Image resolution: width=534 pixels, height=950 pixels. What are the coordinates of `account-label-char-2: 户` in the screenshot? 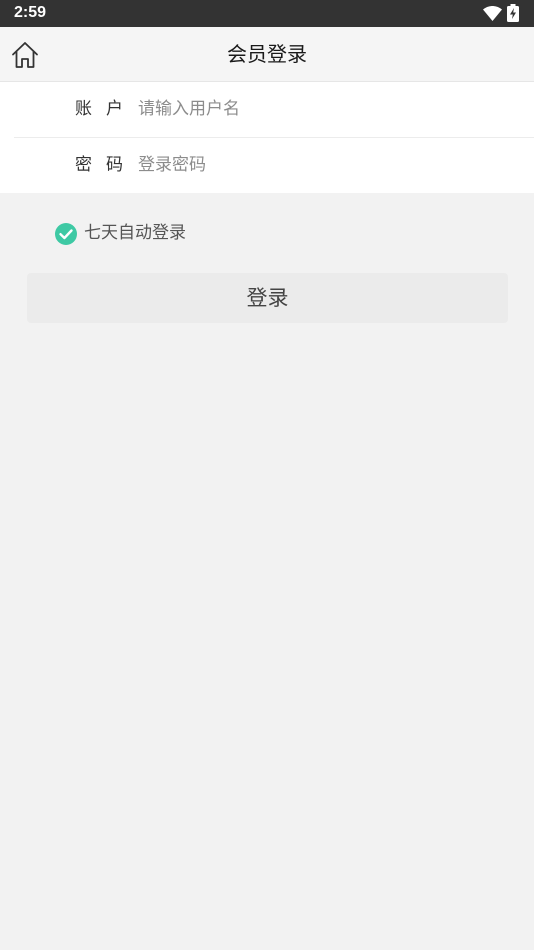 It's located at (114, 109).